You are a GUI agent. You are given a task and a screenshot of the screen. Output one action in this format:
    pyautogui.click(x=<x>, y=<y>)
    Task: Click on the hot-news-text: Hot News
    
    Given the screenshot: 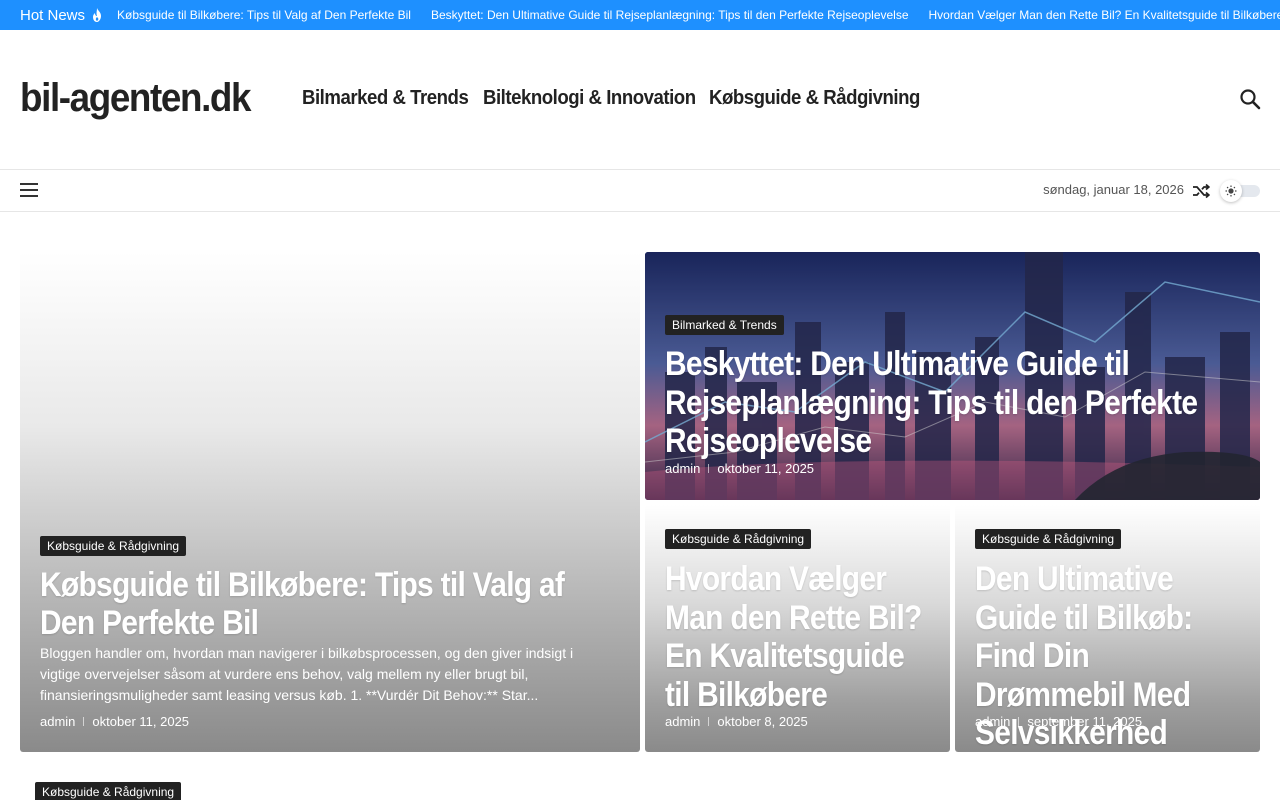 What is the action you would take?
    pyautogui.click(x=53, y=15)
    